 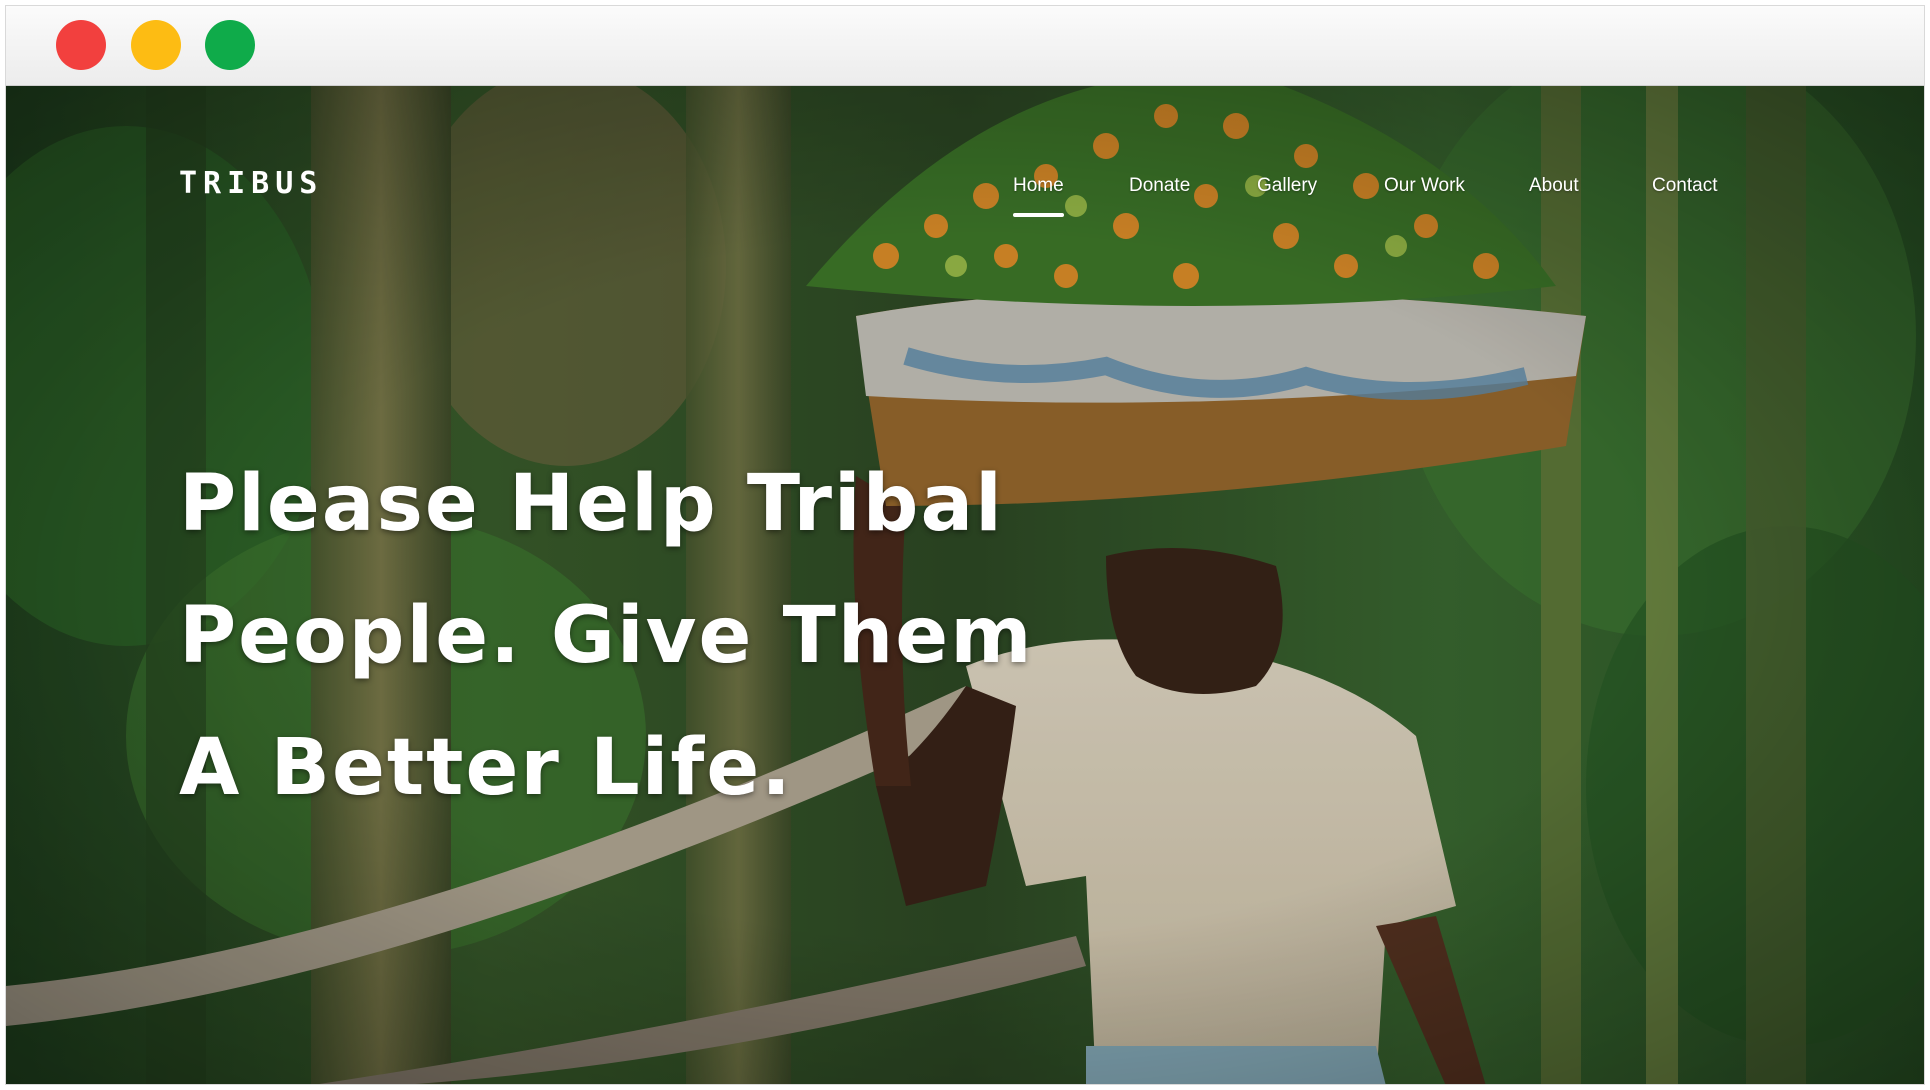 What do you see at coordinates (1159, 186) in the screenshot?
I see `nav-donate-link: Donate` at bounding box center [1159, 186].